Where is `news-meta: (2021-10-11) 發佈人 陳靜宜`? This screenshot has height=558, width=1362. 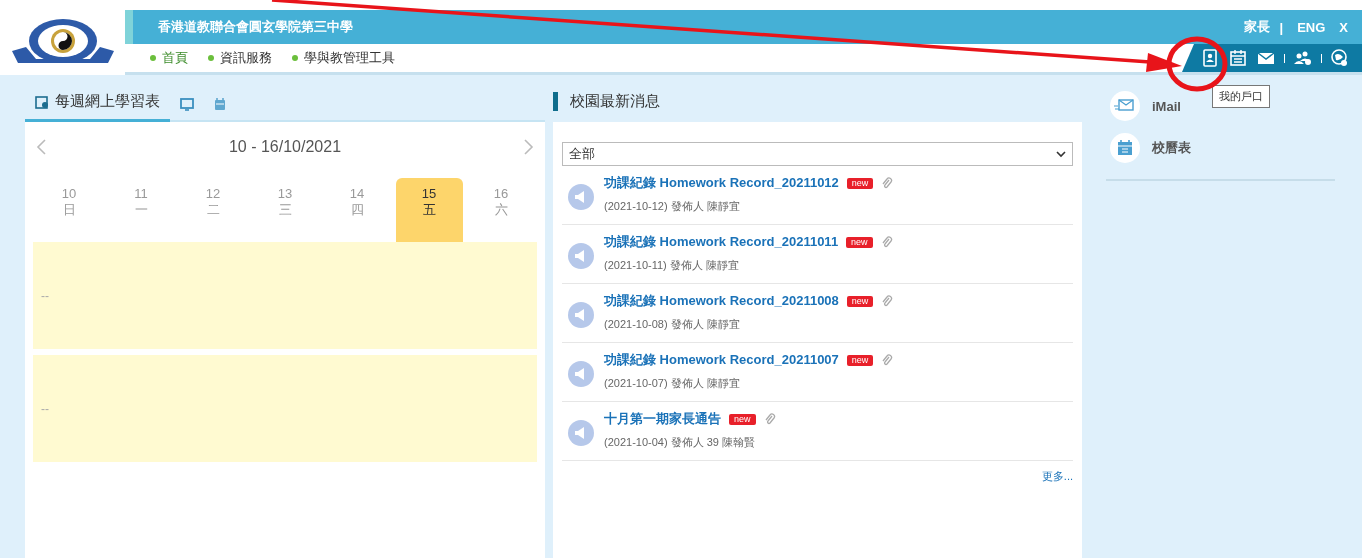 news-meta: (2021-10-11) 發佈人 陳靜宜 is located at coordinates (672, 265).